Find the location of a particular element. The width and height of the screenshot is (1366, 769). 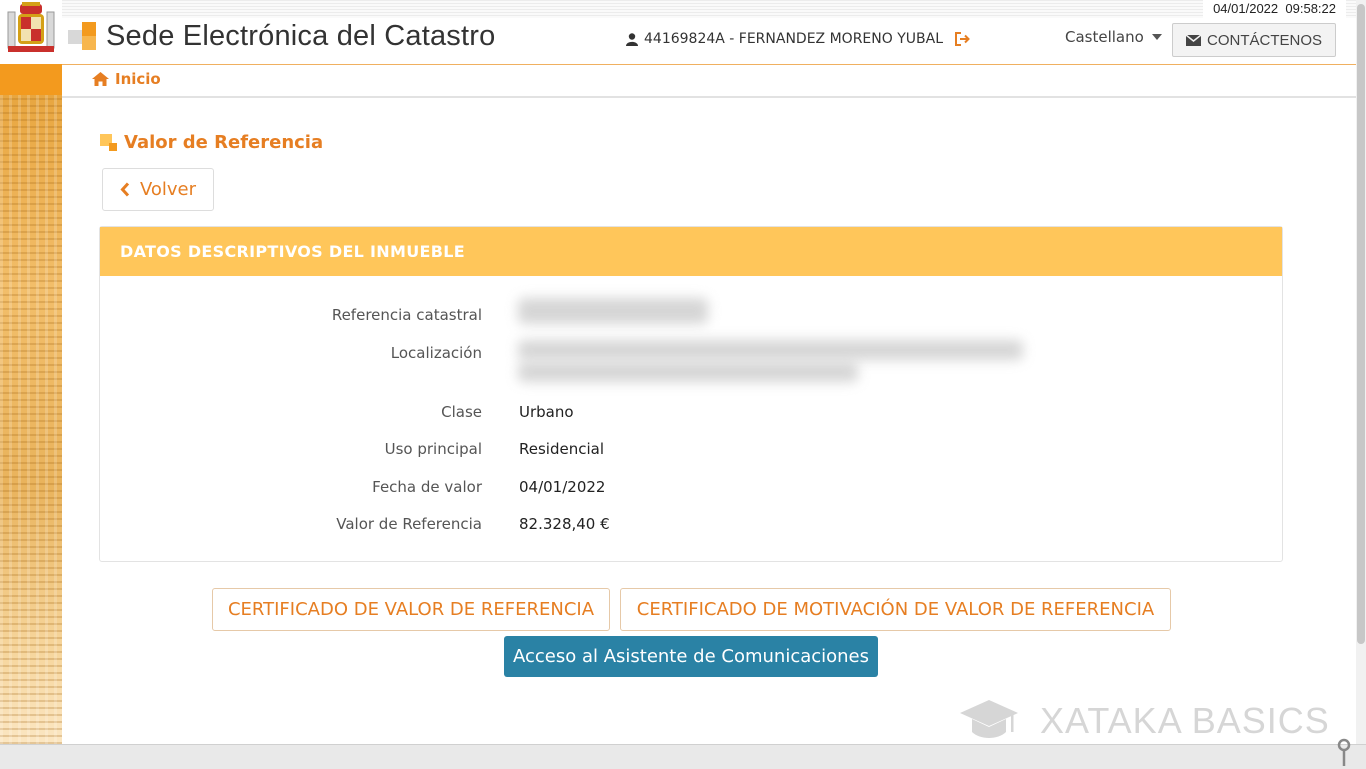

vertical-scrollbar is located at coordinates (1361, 372).